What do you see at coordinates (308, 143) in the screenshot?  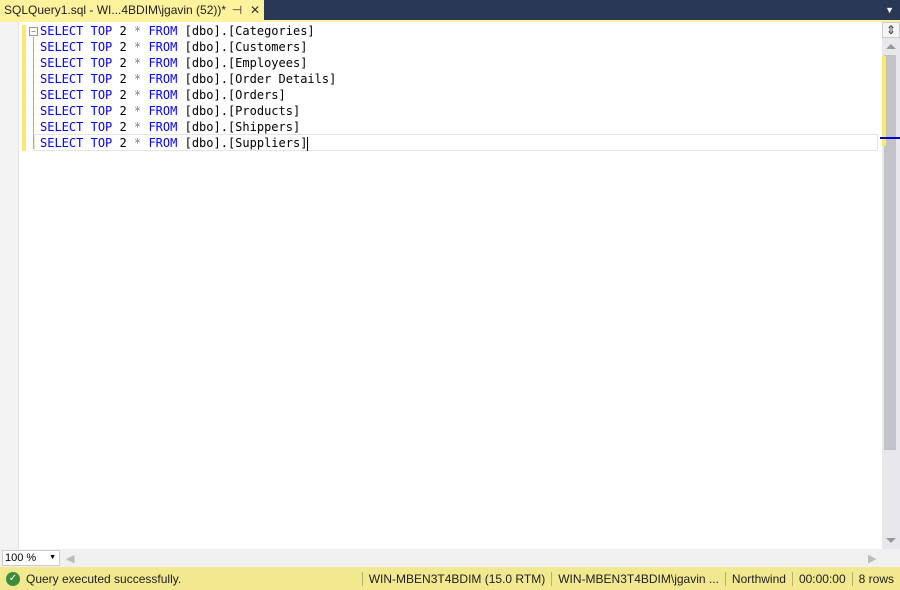 I see `text-caret` at bounding box center [308, 143].